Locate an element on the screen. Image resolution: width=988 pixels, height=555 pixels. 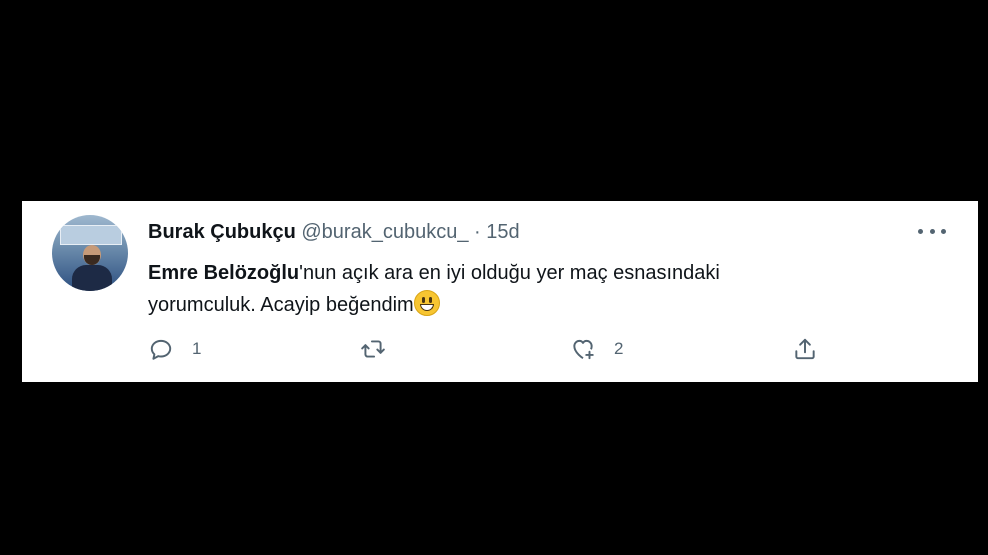
retweet-icon is located at coordinates (373, 349).